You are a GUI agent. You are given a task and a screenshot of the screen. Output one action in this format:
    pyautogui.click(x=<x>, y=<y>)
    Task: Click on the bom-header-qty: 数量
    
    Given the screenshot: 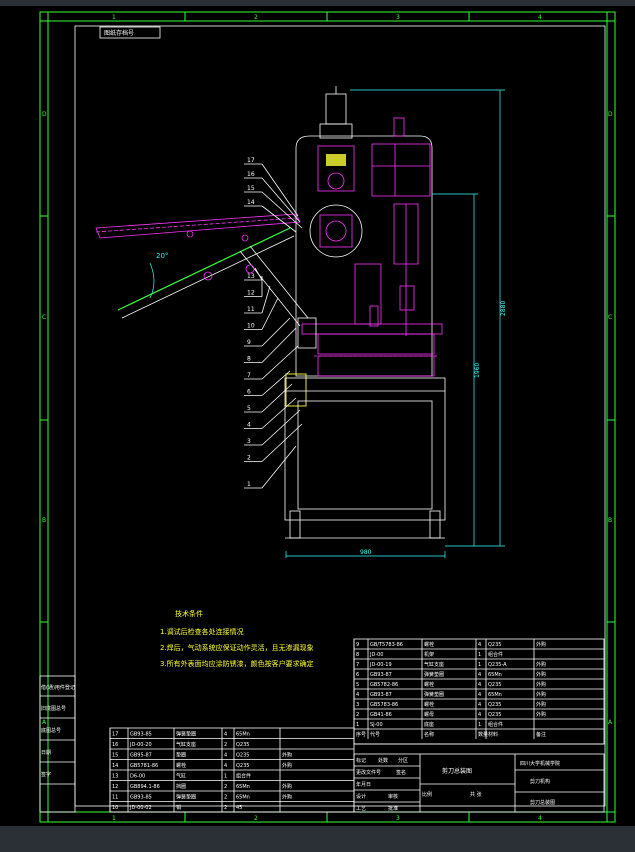 What is the action you would take?
    pyautogui.click(x=483, y=734)
    